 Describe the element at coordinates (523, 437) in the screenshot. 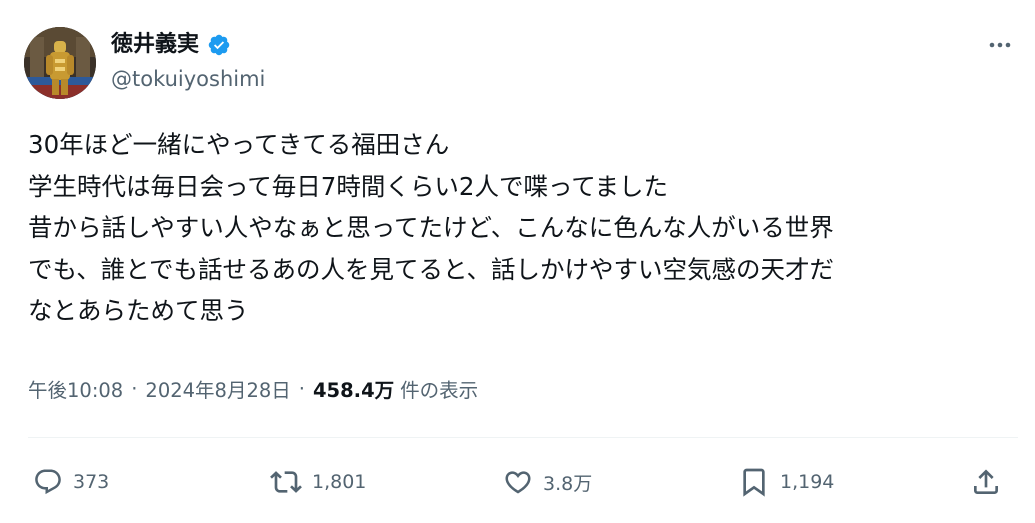

I see `divider` at that location.